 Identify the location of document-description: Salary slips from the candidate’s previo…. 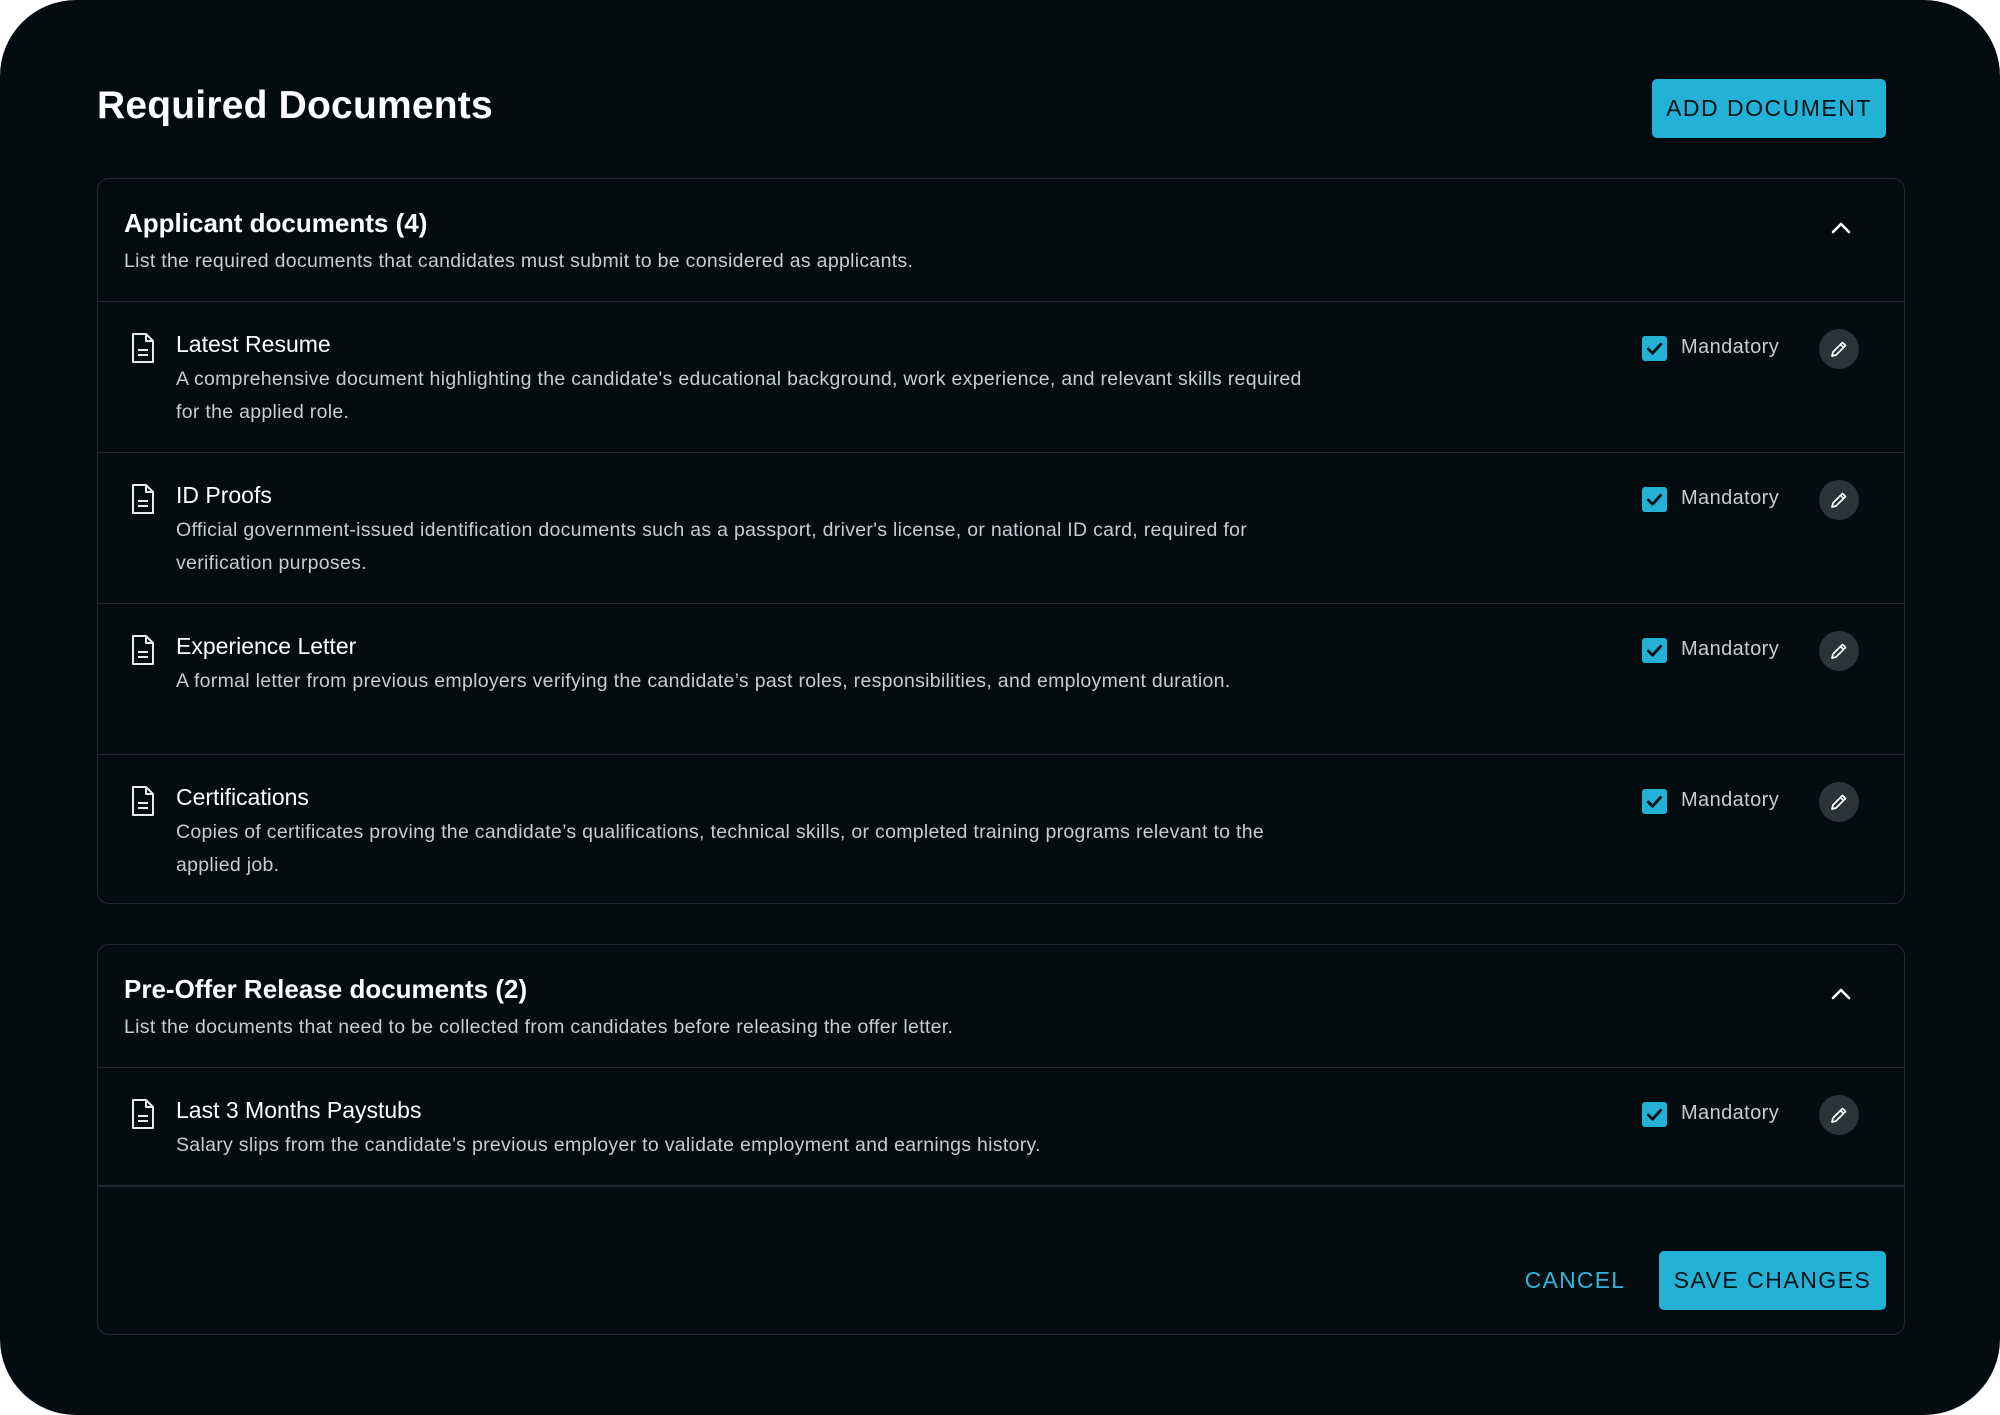
(608, 1145).